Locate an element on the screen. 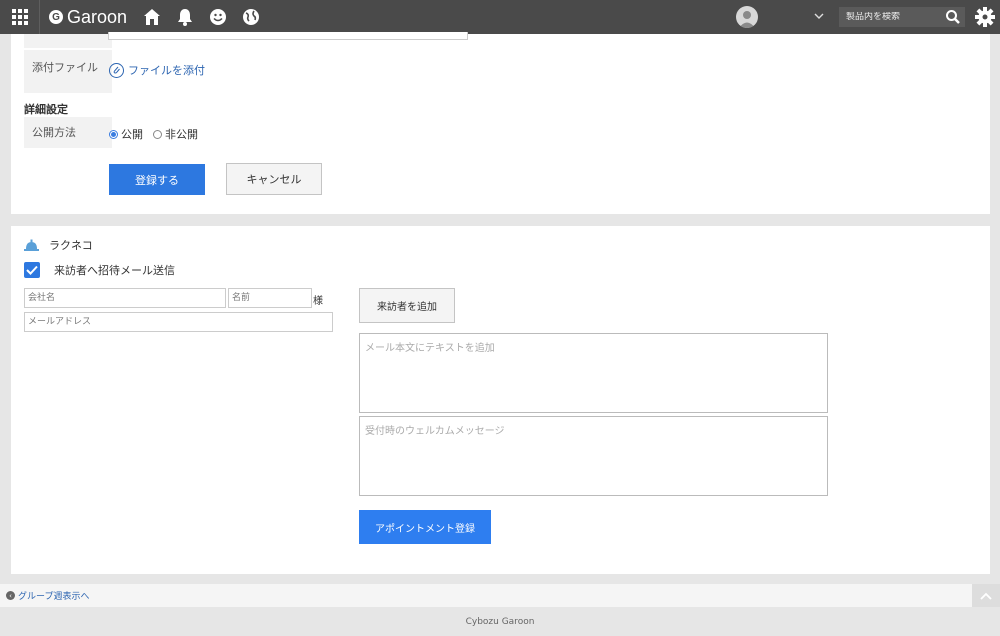 The width and height of the screenshot is (1000, 636). submit-button: 登録する is located at coordinates (157, 179).